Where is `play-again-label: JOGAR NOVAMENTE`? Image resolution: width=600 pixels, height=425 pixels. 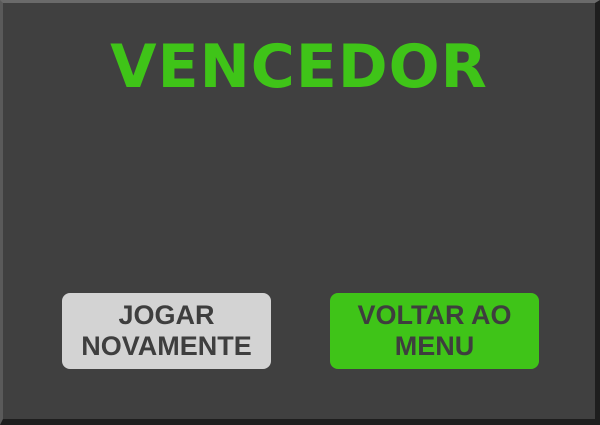 play-again-label: JOGAR NOVAMENTE is located at coordinates (166, 330).